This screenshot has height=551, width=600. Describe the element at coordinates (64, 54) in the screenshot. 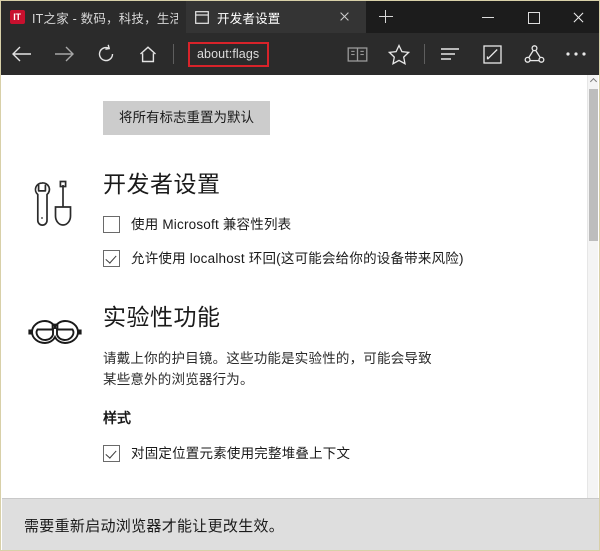

I see `forward-arrow-icon` at that location.